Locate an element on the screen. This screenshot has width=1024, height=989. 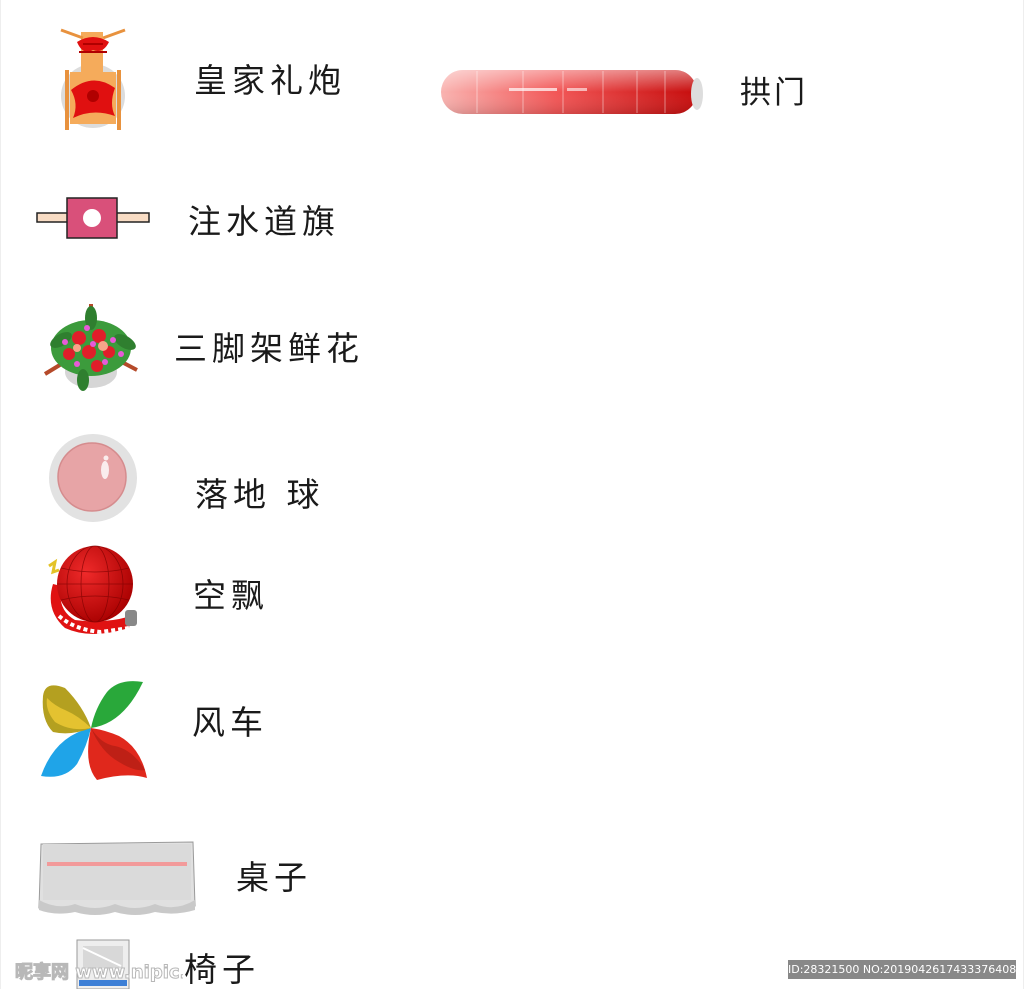
pinwheel-icon is located at coordinates (94, 730).